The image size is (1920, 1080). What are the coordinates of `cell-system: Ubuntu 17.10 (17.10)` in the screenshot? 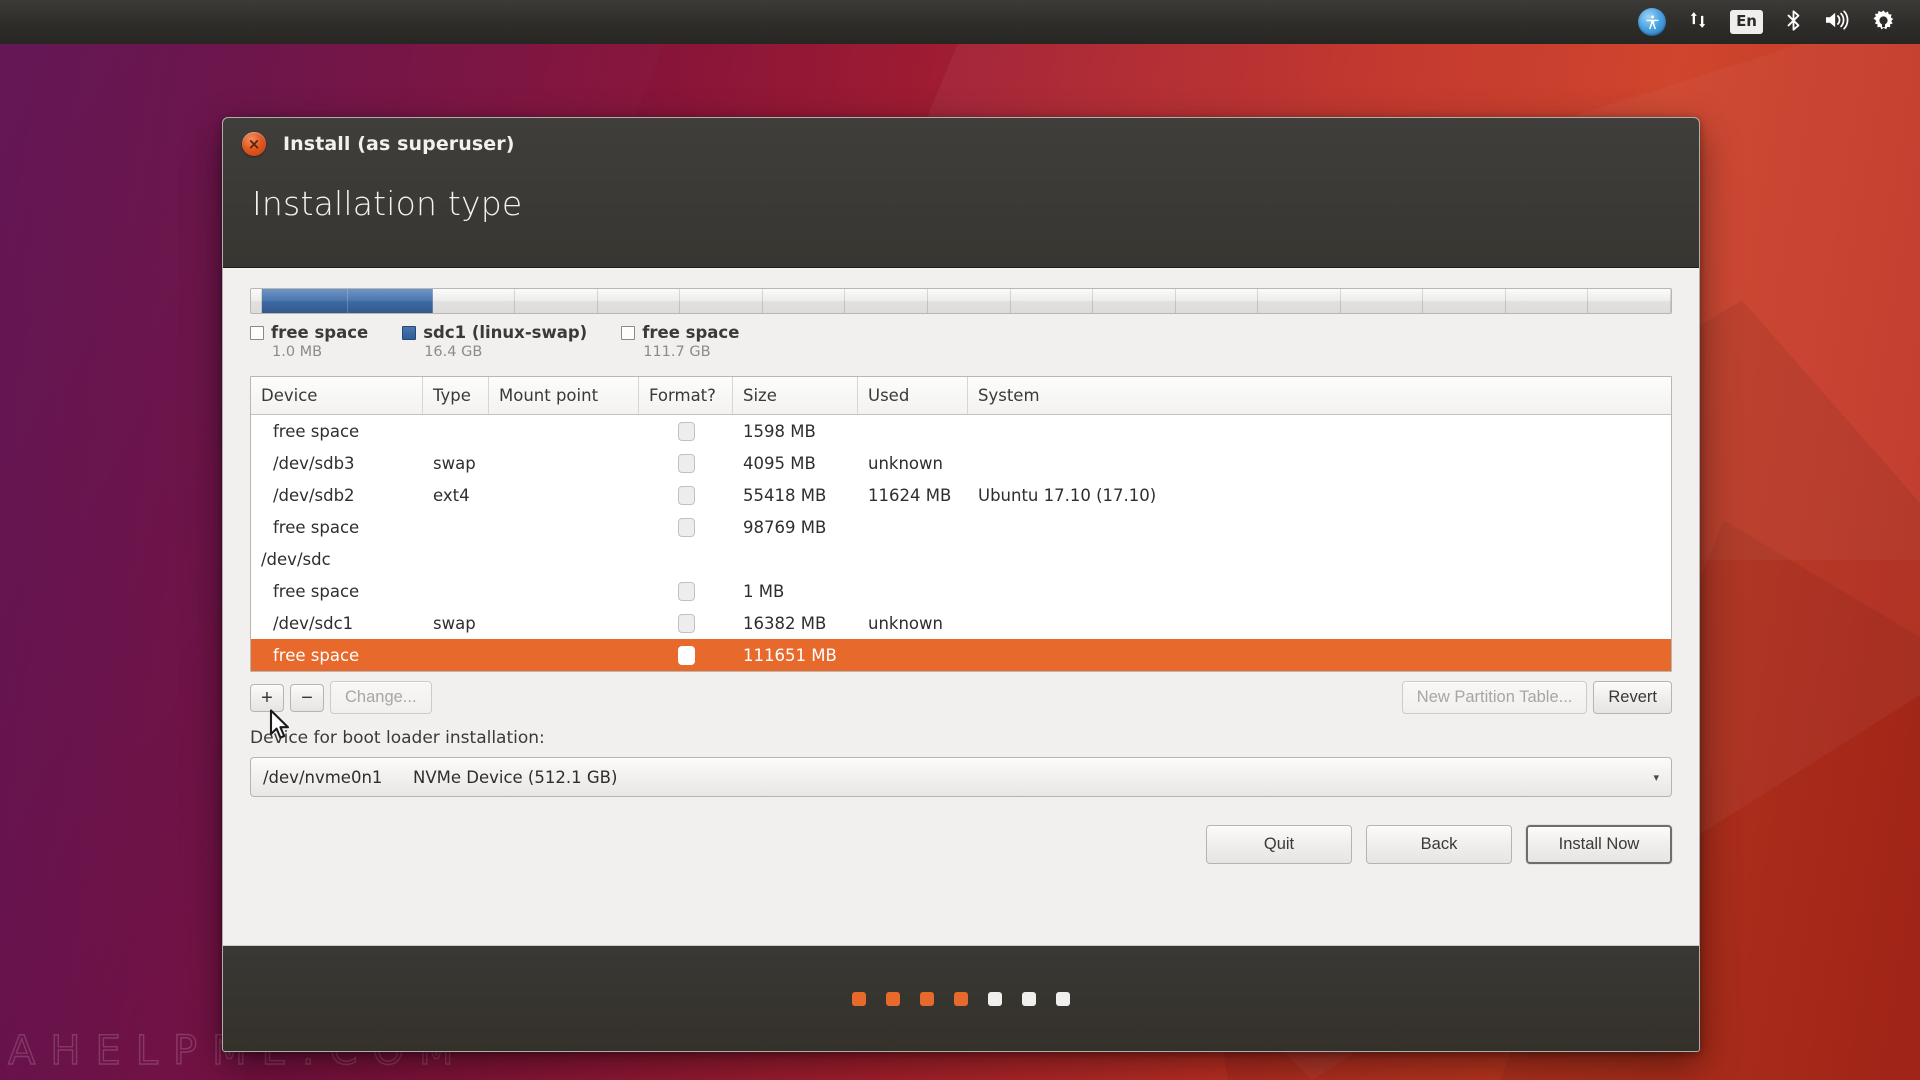 It's located at (1067, 495).